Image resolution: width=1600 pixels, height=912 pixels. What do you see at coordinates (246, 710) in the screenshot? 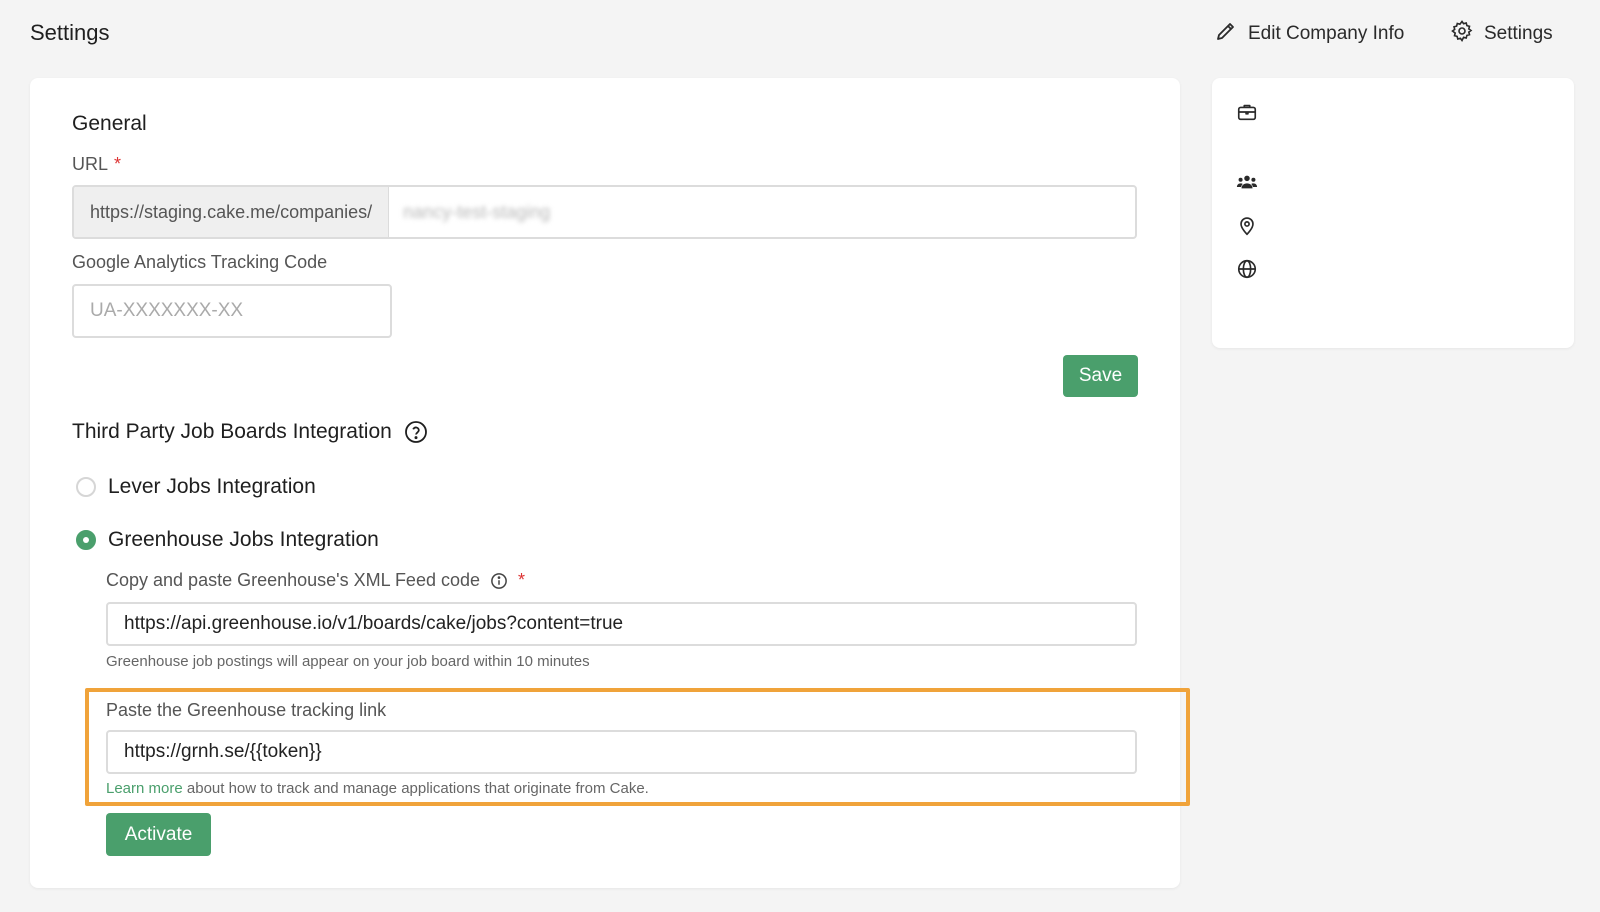
I see `tracking-link-label: Paste the Greenhouse tracking link` at bounding box center [246, 710].